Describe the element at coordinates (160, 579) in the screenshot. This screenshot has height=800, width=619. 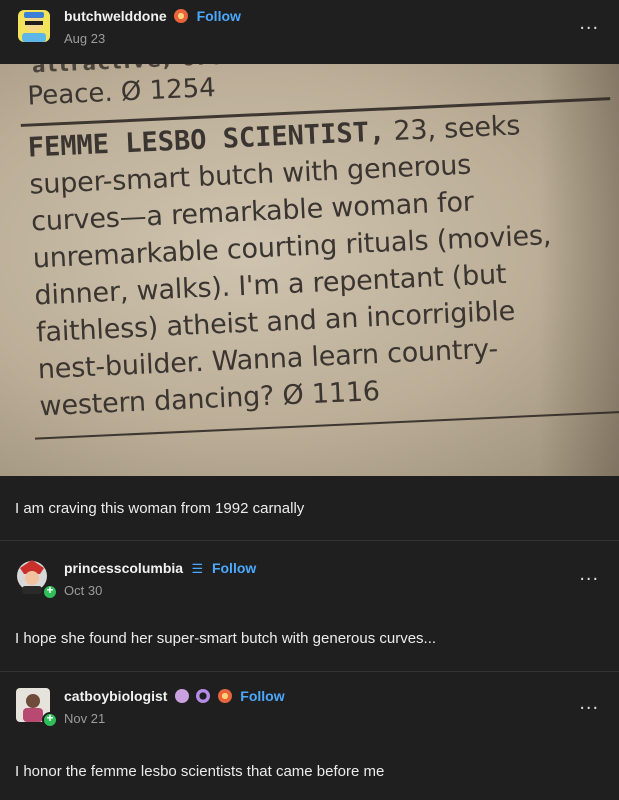
I see `post-meta: princesscolumbia ☰ Follow Oct 30` at that location.